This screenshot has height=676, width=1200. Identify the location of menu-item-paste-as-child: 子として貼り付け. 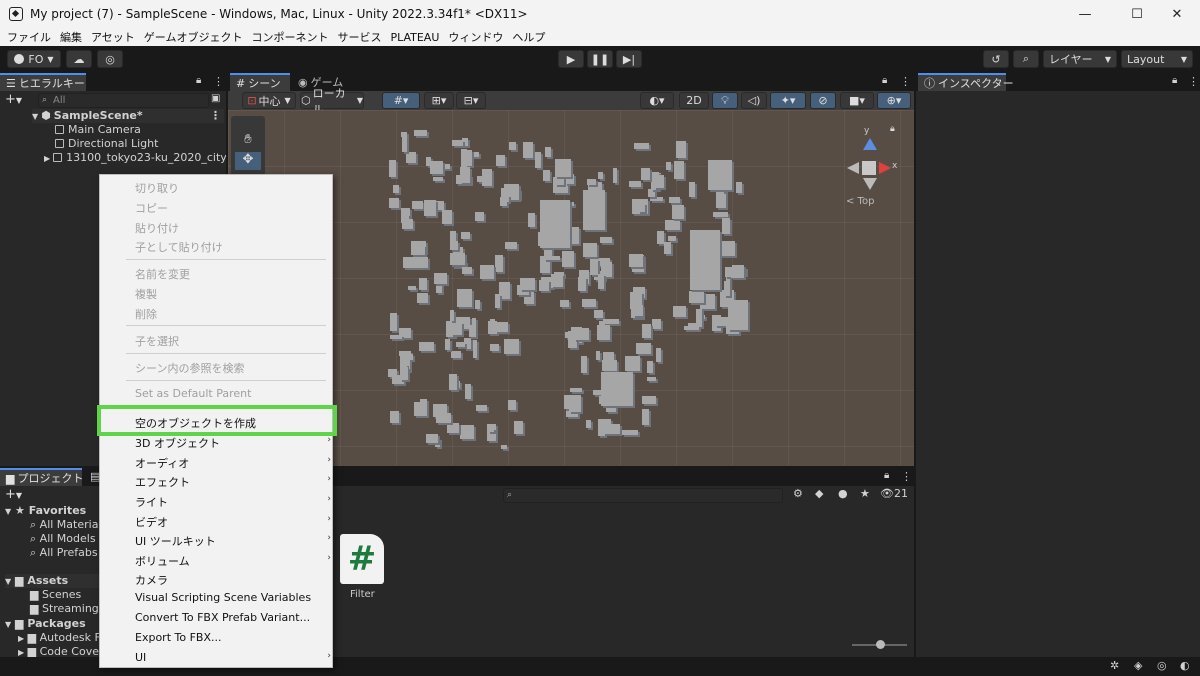
(230, 247).